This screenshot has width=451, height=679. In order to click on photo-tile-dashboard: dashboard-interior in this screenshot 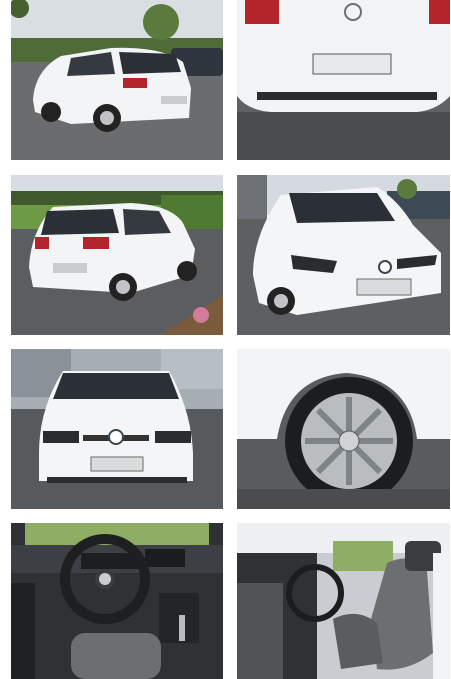, I will do `click(117, 601)`.